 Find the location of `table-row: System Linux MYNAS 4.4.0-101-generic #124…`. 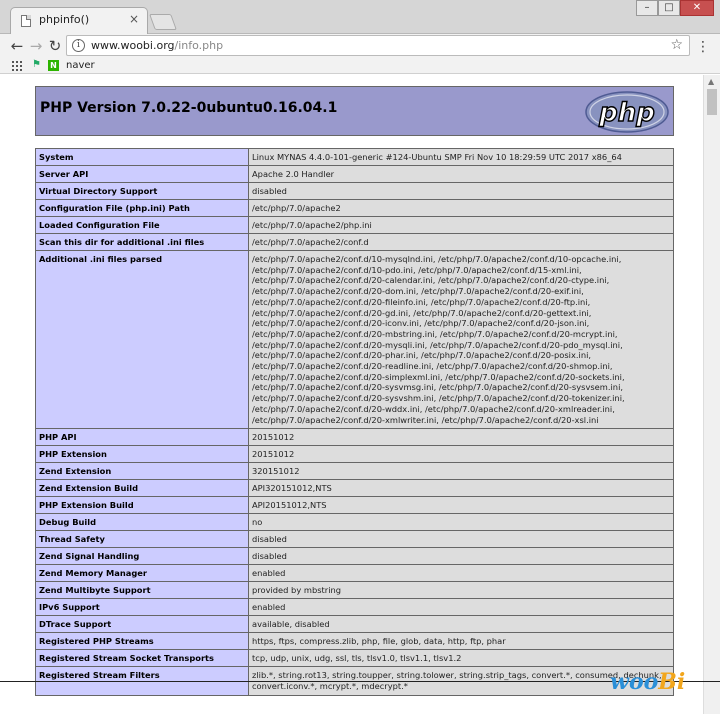

table-row: System Linux MYNAS 4.4.0-101-generic #124… is located at coordinates (354, 157).